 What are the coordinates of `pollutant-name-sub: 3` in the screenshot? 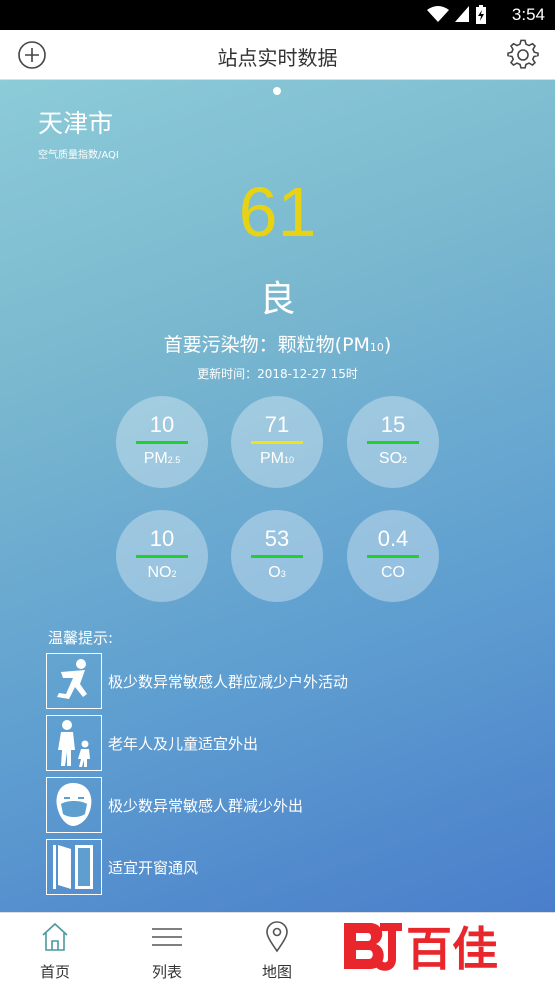 It's located at (283, 574).